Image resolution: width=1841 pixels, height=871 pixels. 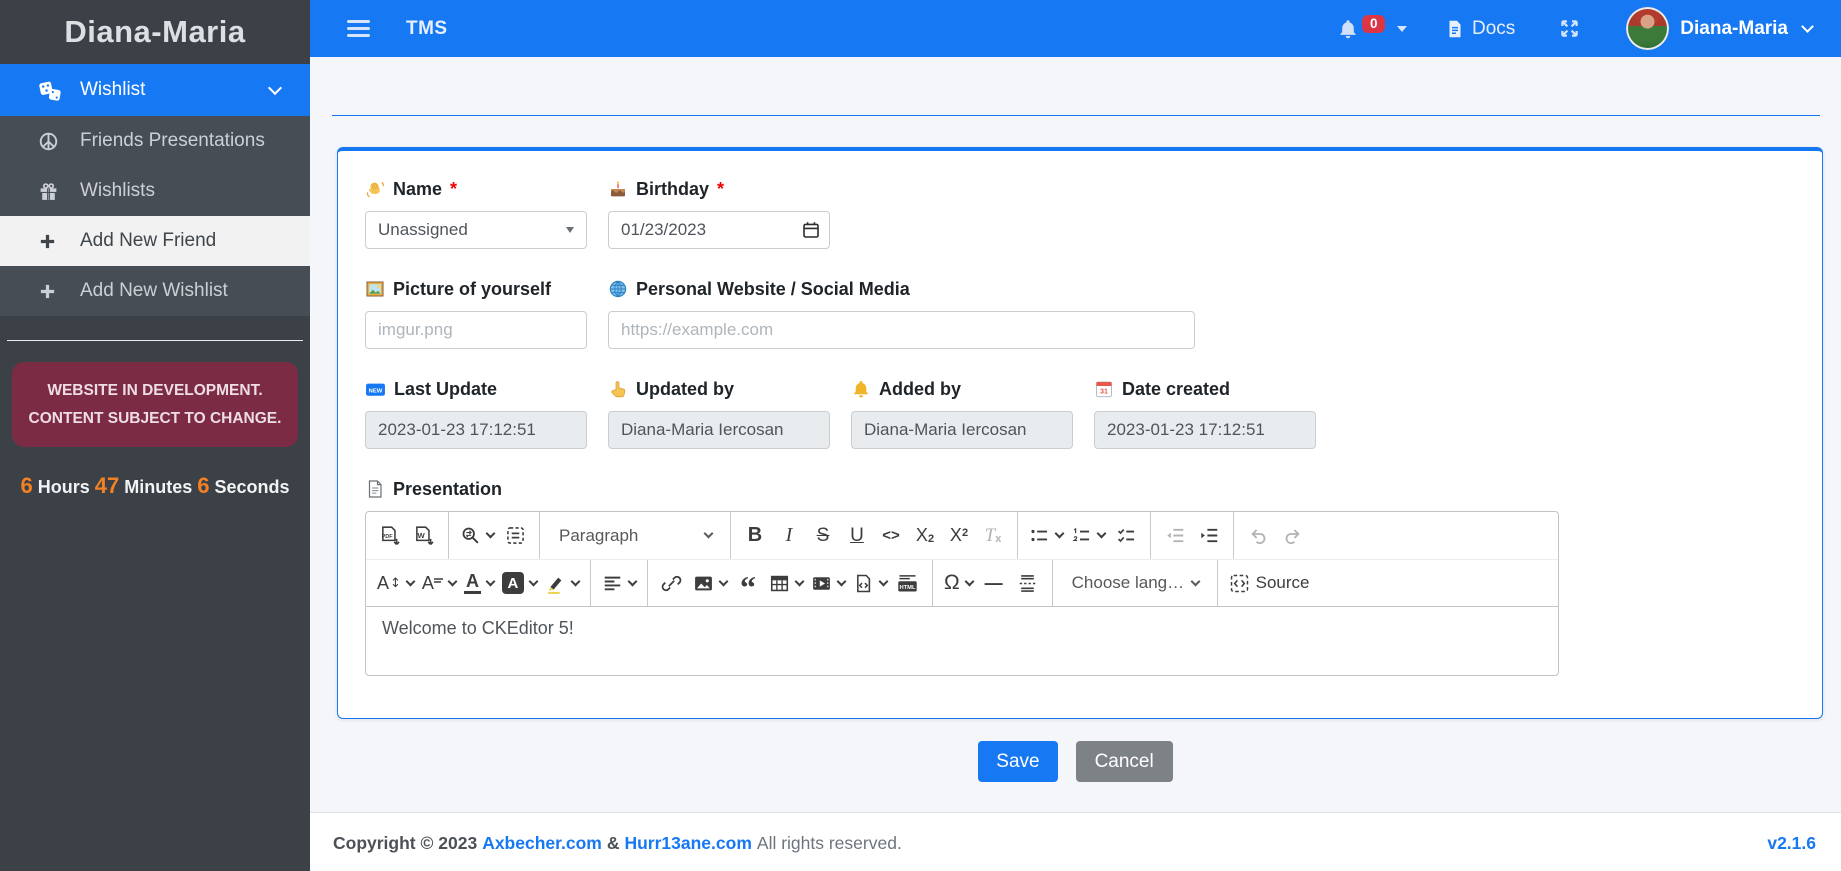 I want to click on export-pdf-icon: PDF, so click(x=391, y=535).